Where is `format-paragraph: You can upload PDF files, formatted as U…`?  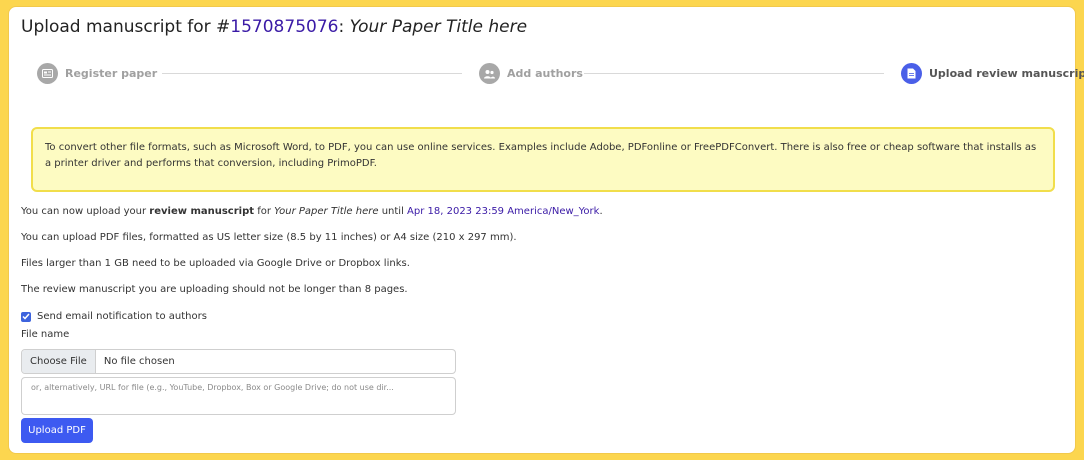 format-paragraph: You can upload PDF files, formatted as U… is located at coordinates (269, 237).